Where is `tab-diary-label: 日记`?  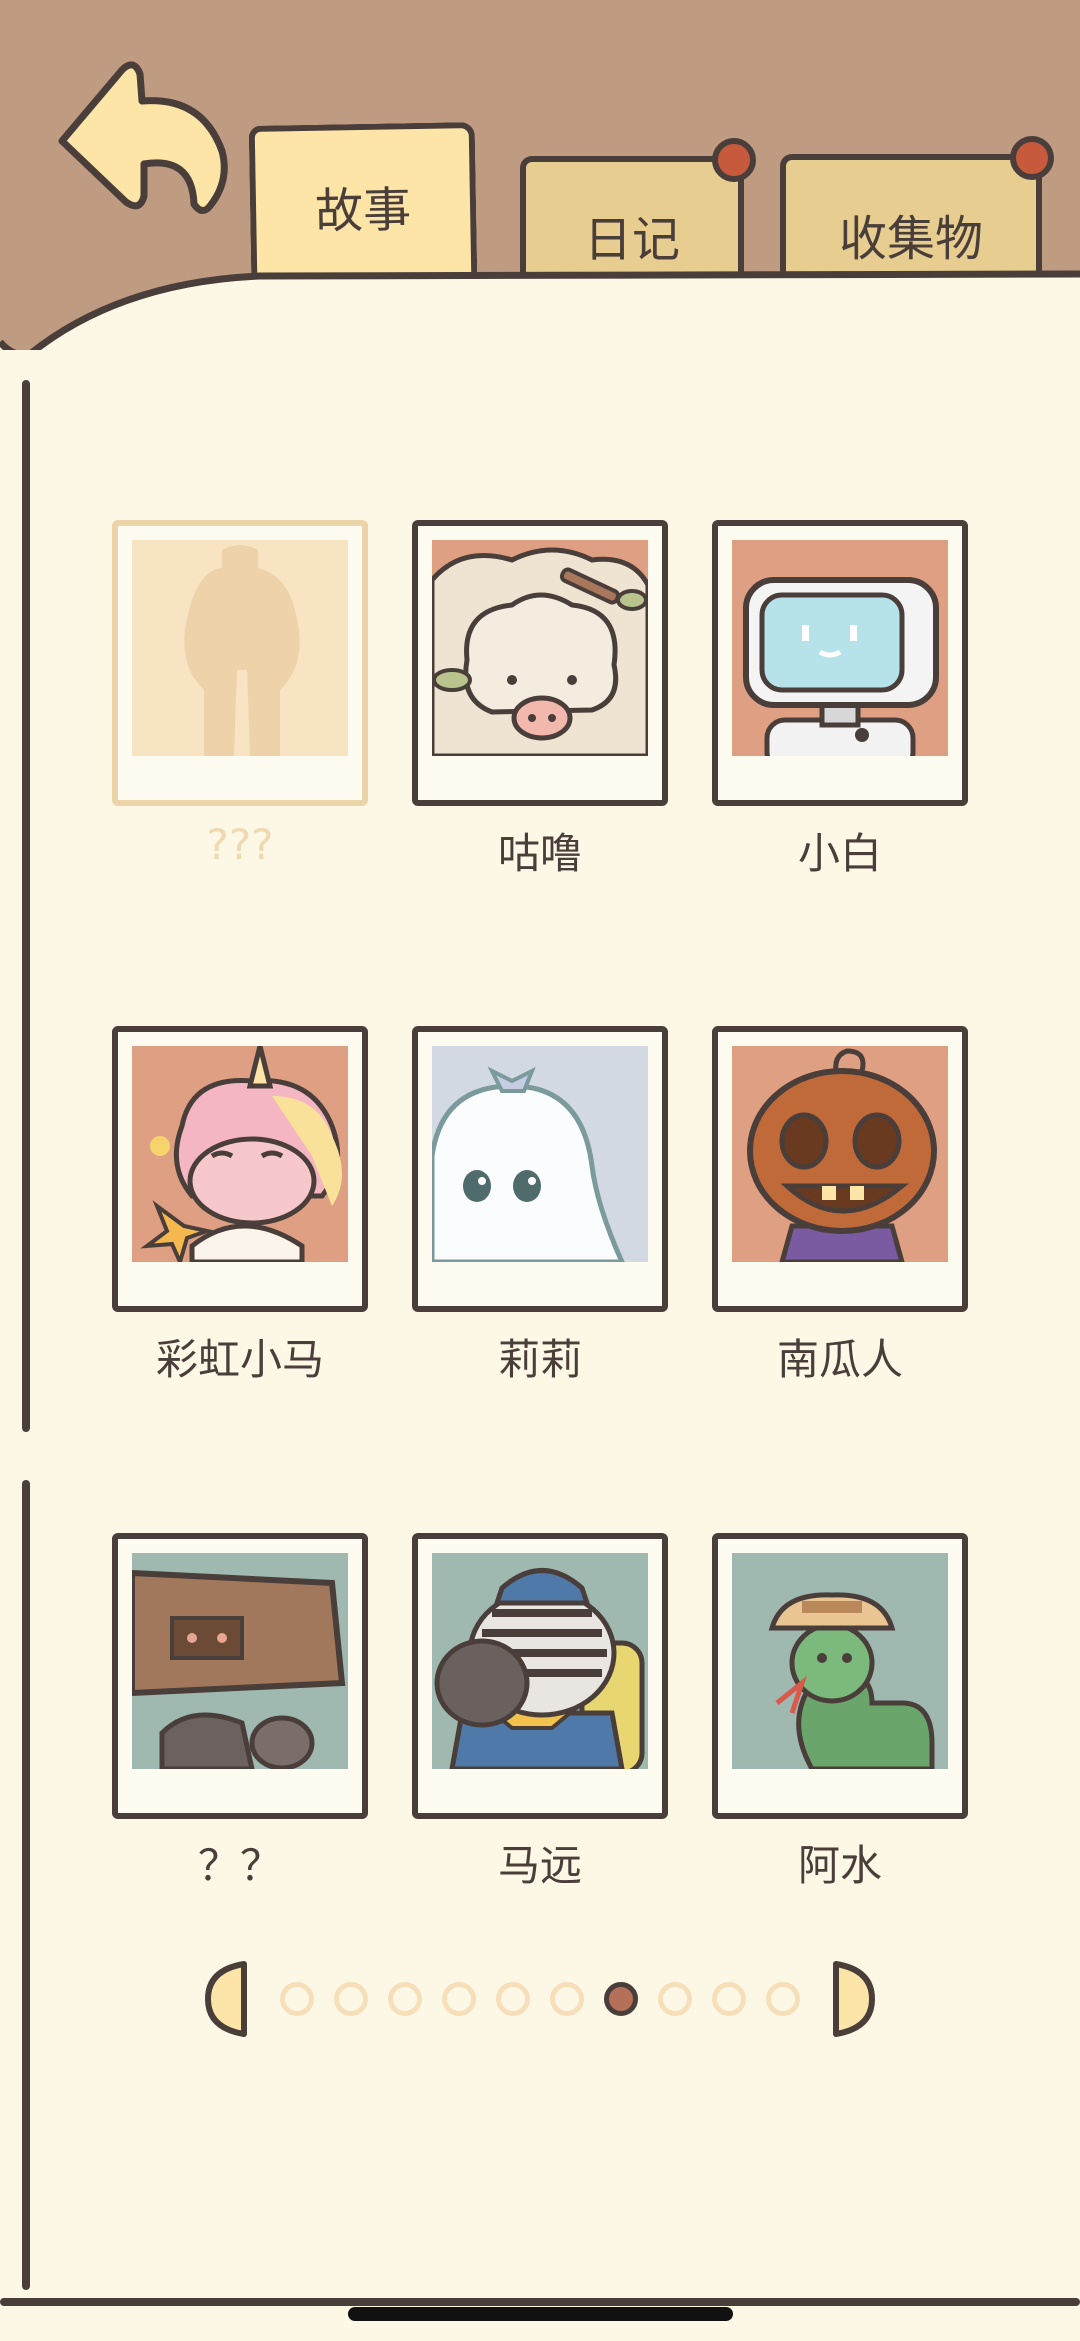
tab-diary-label: 日记 is located at coordinates (631, 240).